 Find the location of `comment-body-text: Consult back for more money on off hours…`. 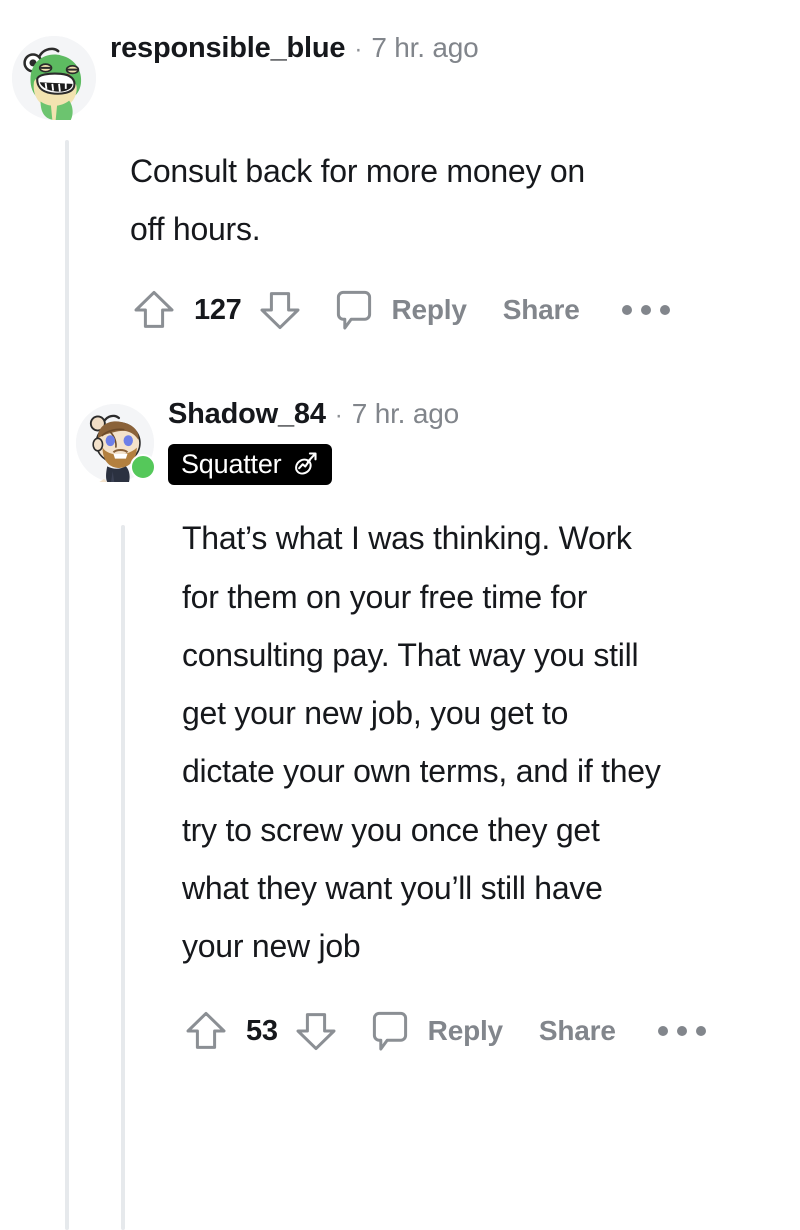

comment-body-text: Consult back for more money on off hours… is located at coordinates (357, 200).